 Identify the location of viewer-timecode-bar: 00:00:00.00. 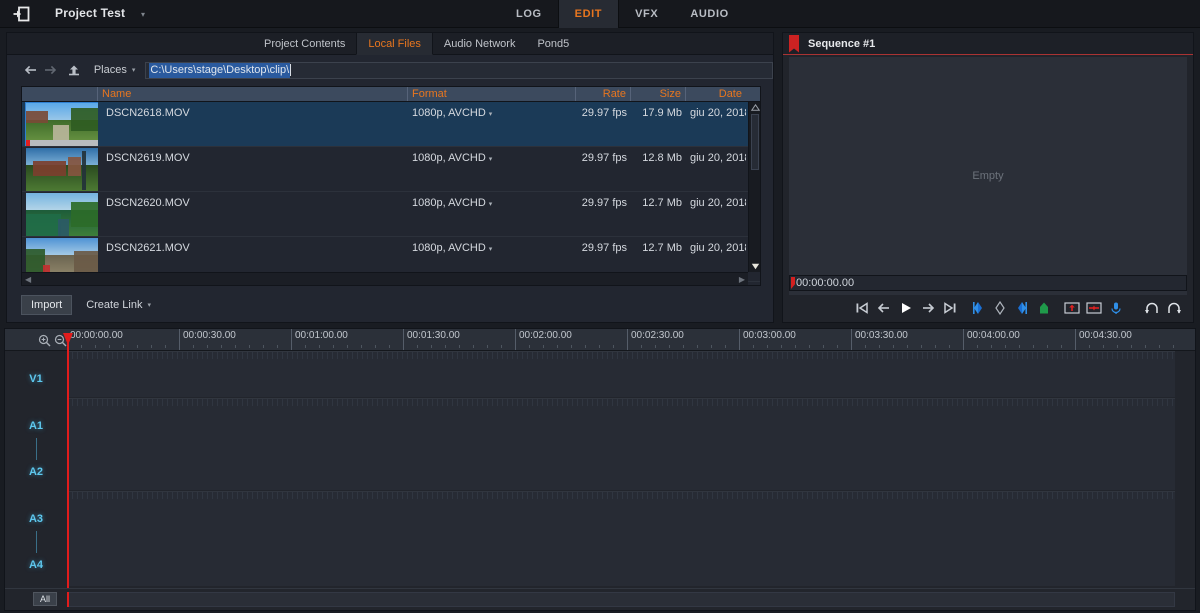
(988, 283).